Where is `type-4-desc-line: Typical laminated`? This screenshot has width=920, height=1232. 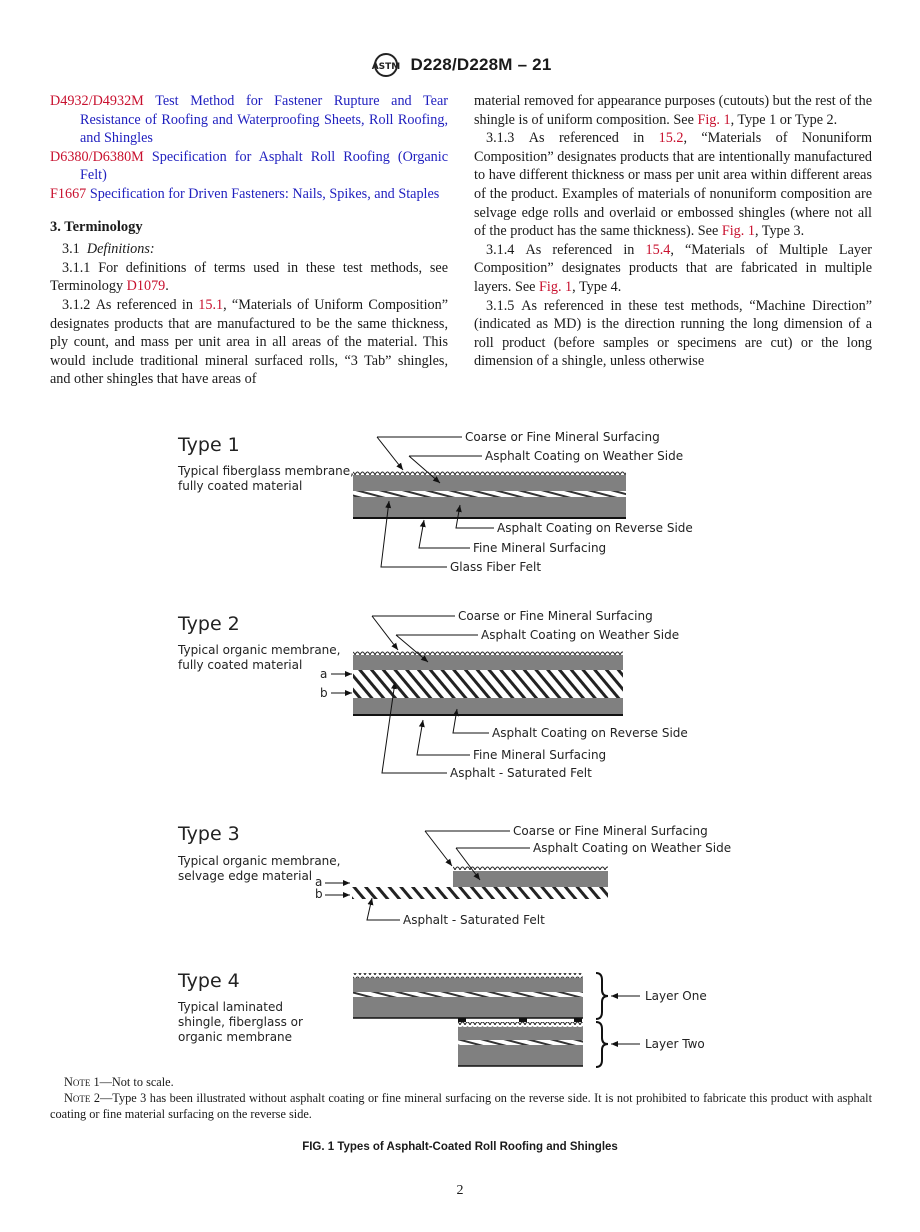 type-4-desc-line: Typical laminated is located at coordinates (230, 1007).